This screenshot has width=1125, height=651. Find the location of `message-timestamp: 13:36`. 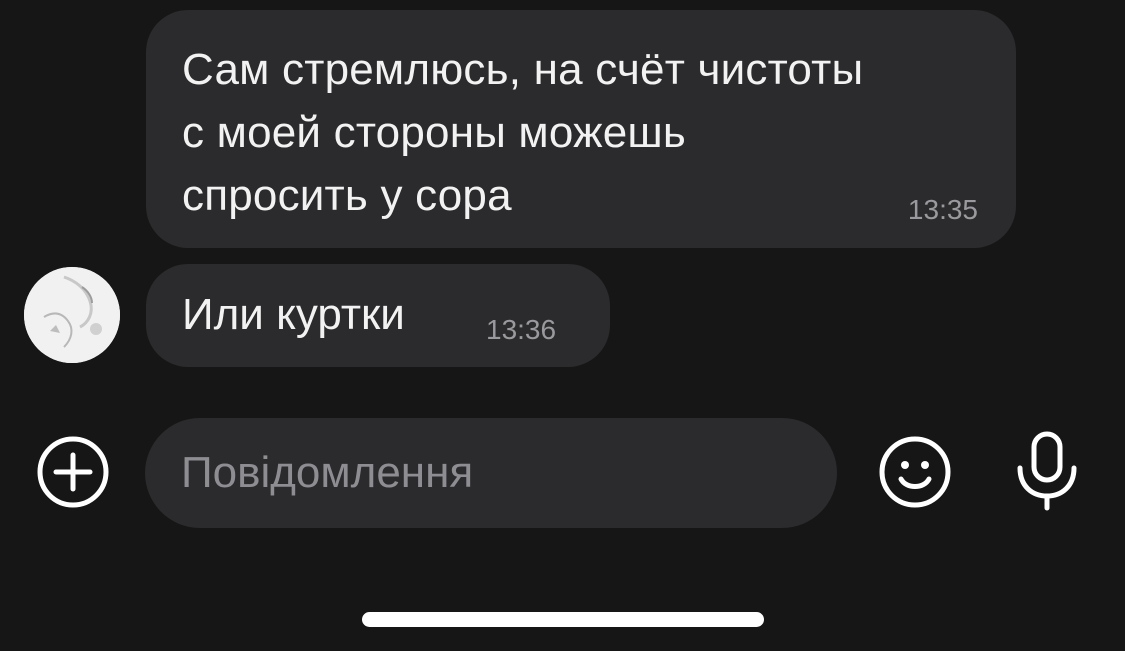

message-timestamp: 13:36 is located at coordinates (521, 329).